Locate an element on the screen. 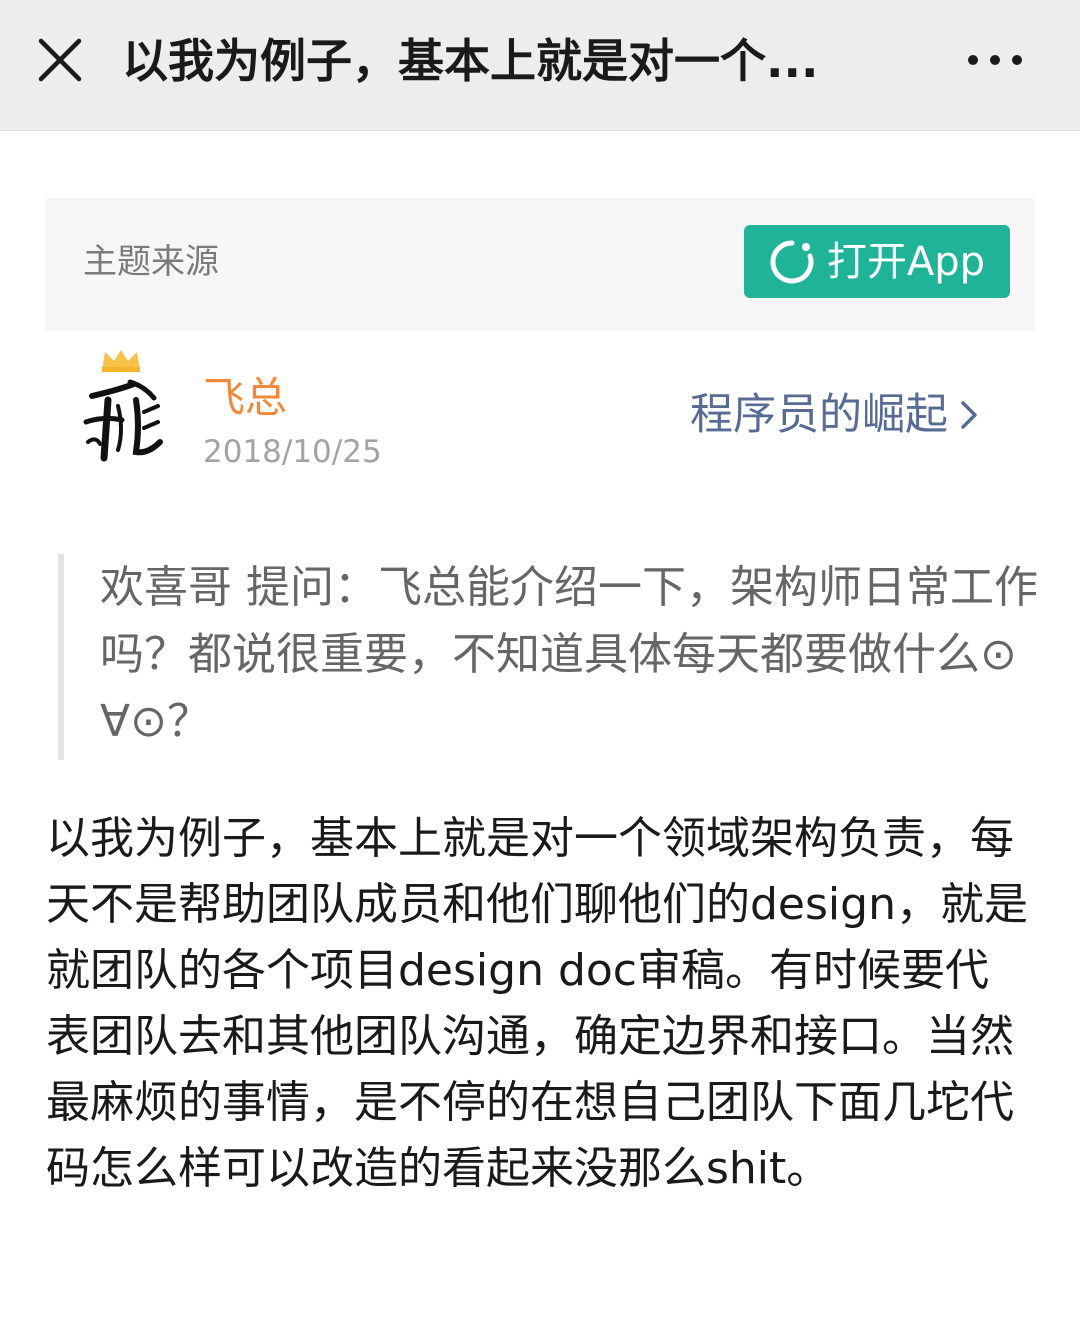 This screenshot has height=1331, width=1080. more-icon is located at coordinates (995, 60).